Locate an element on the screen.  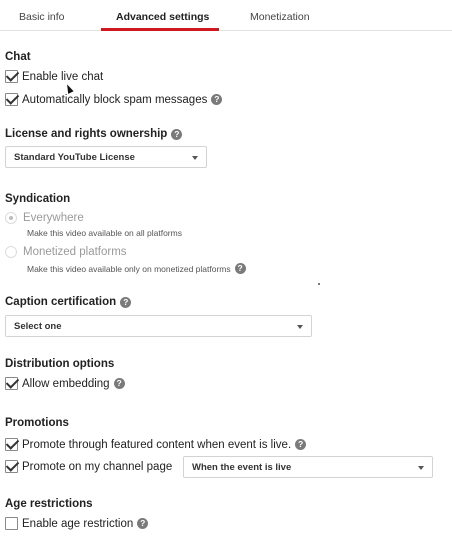
tab-advanced-settings: Advanced settings is located at coordinates (162, 17).